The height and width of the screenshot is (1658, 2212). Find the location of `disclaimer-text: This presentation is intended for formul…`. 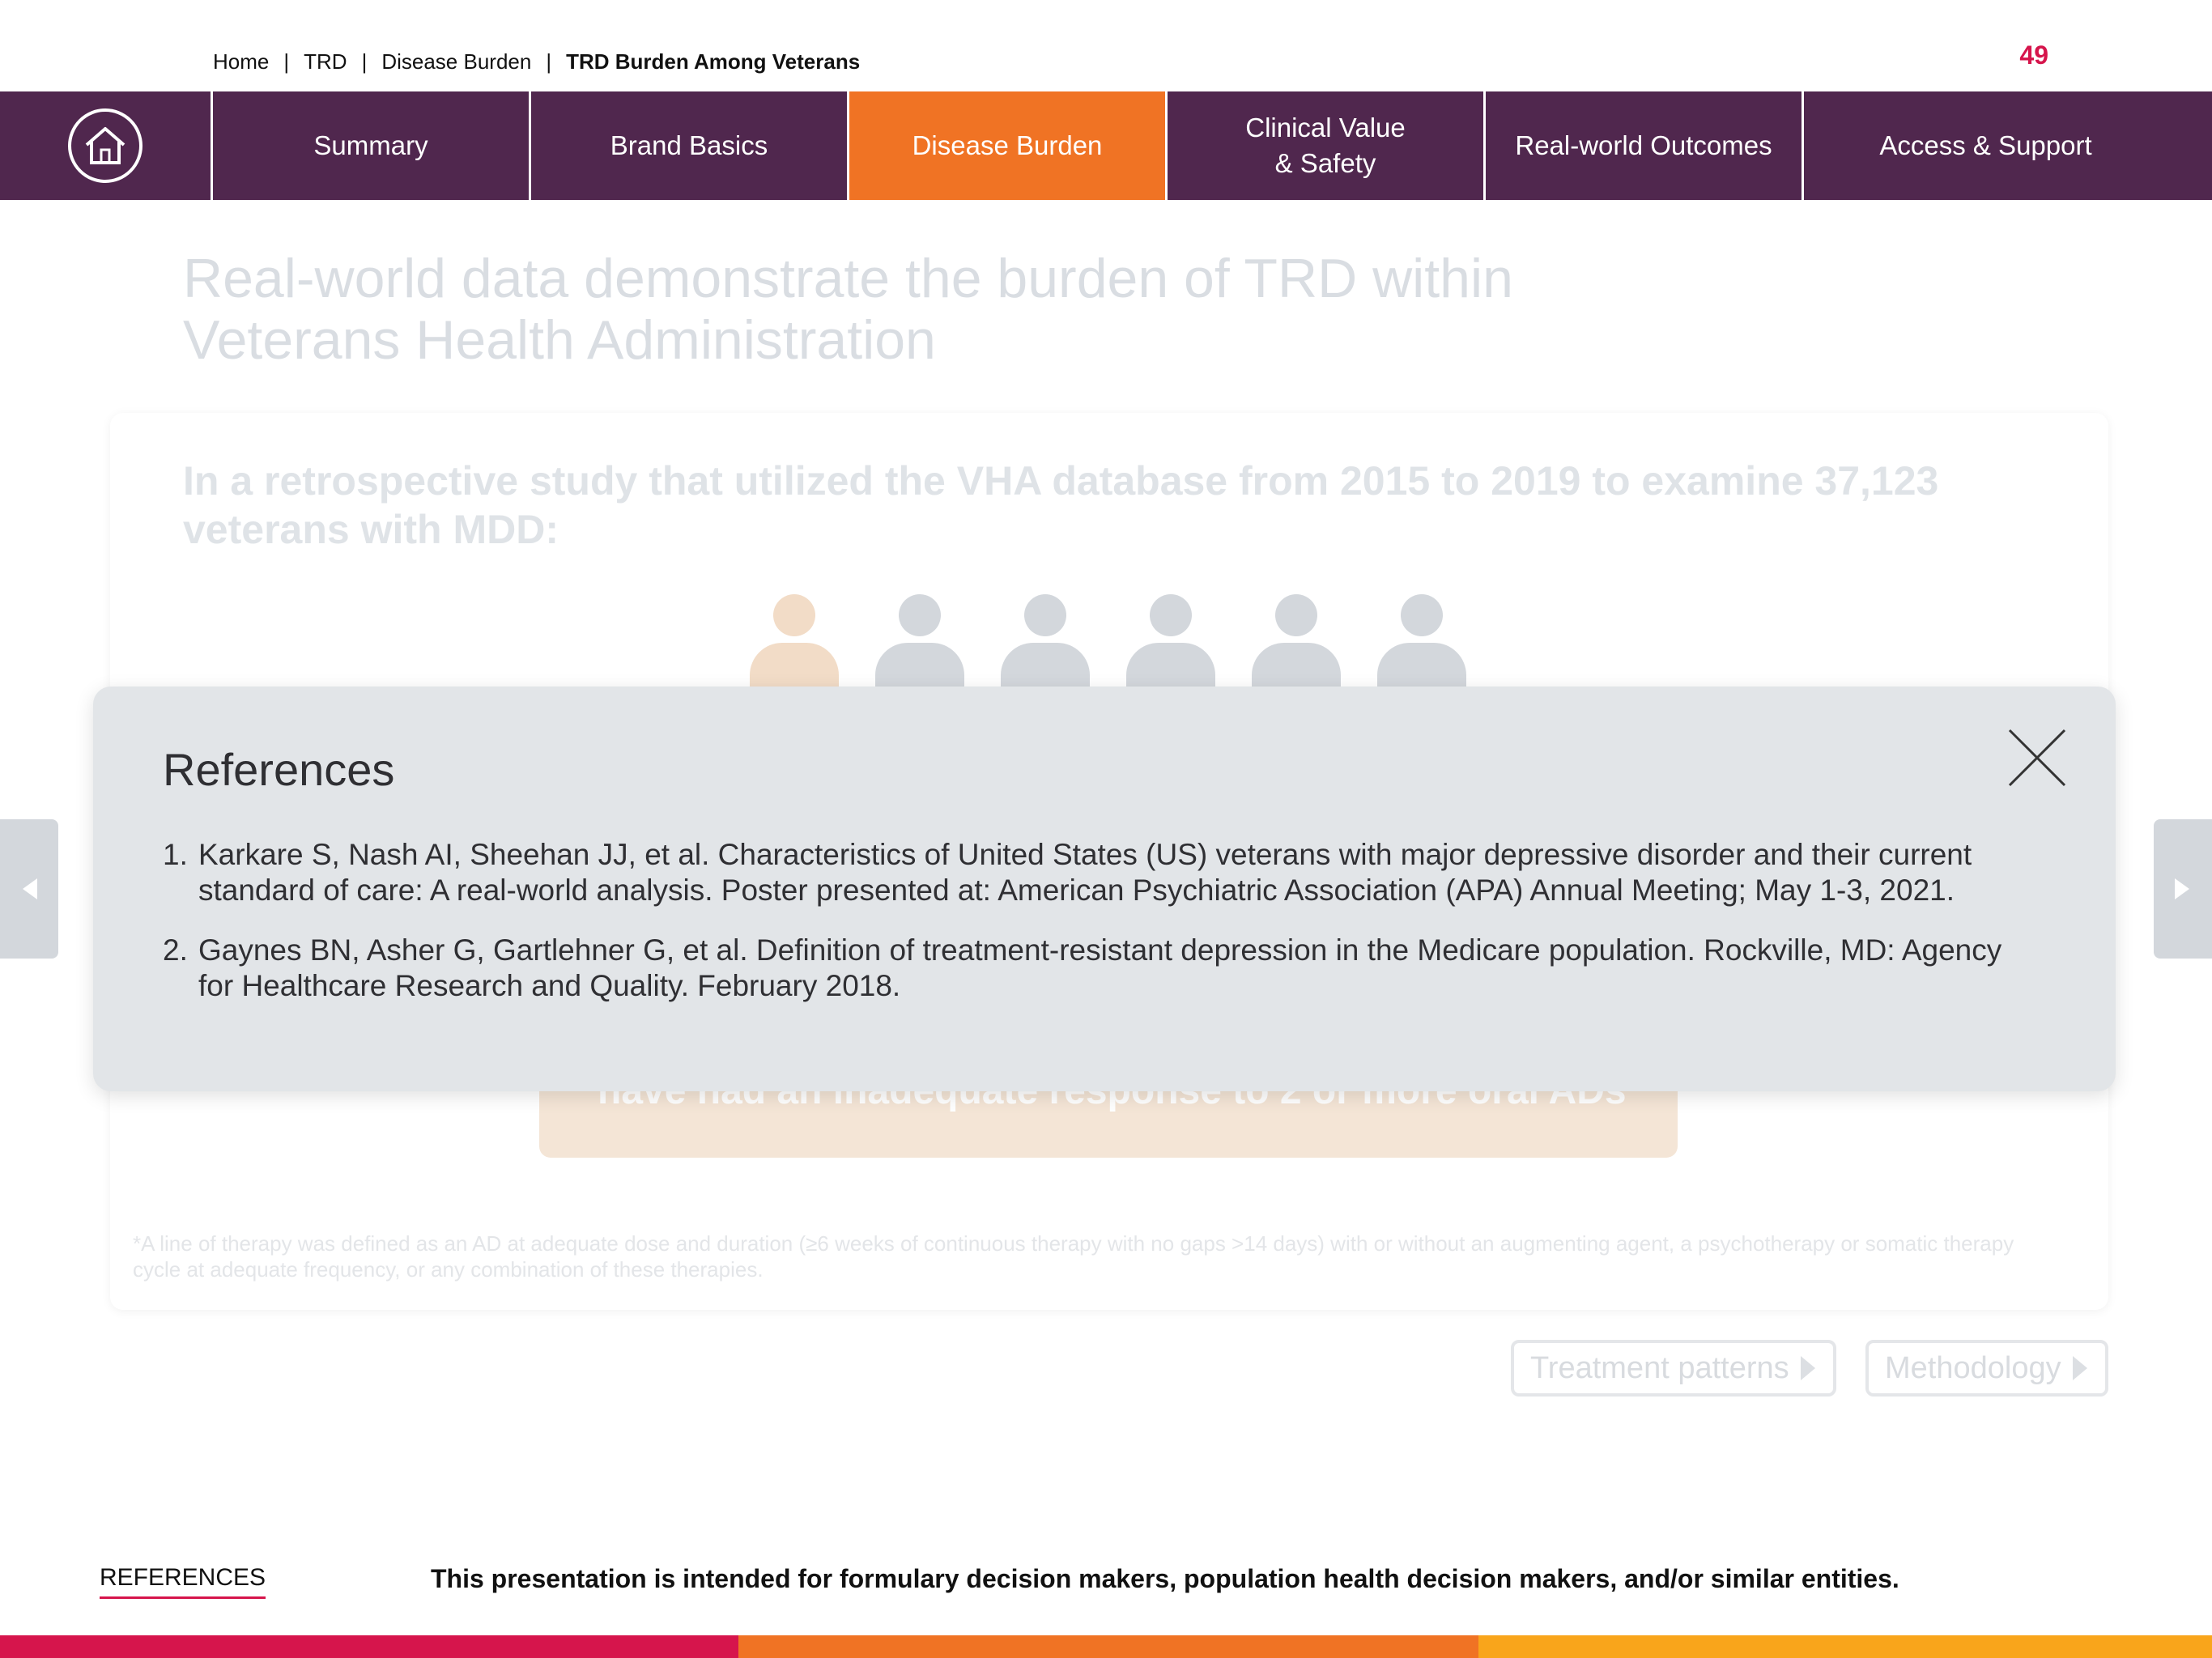

disclaimer-text: This presentation is intended for formul… is located at coordinates (1165, 1578).